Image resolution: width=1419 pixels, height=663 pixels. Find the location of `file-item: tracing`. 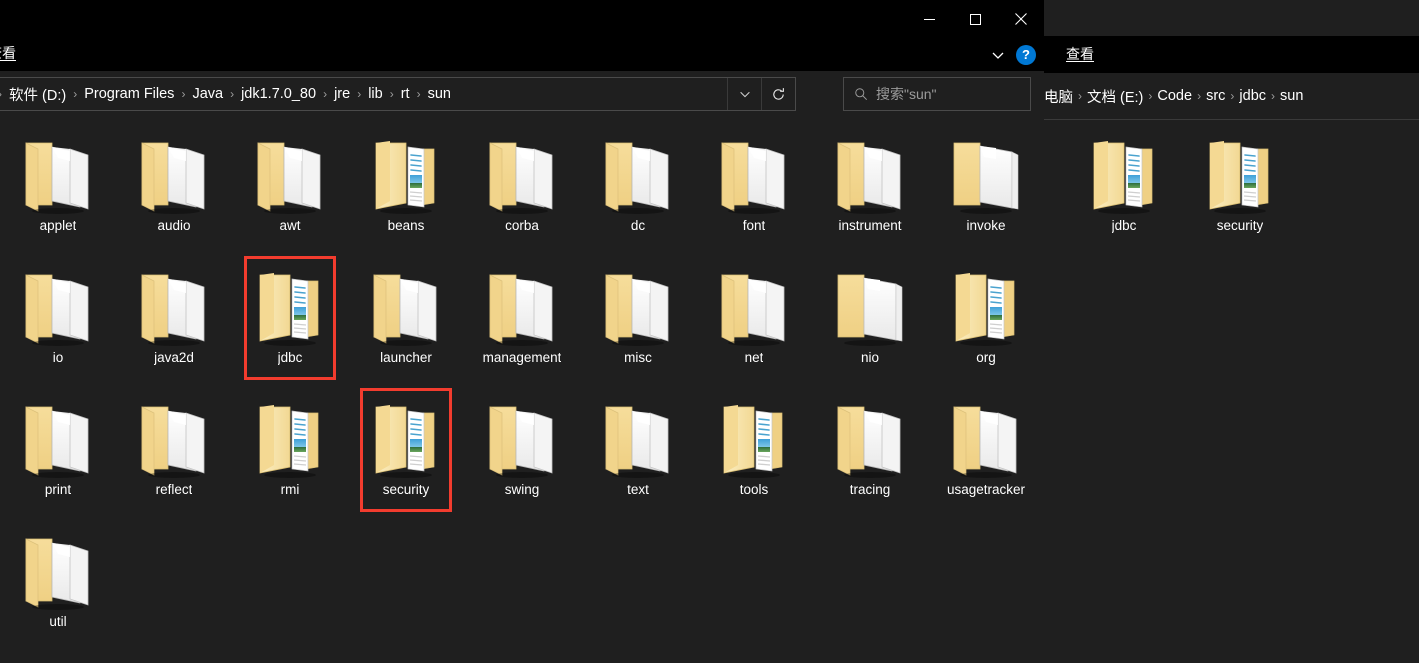

file-item: tracing is located at coordinates (870, 452).